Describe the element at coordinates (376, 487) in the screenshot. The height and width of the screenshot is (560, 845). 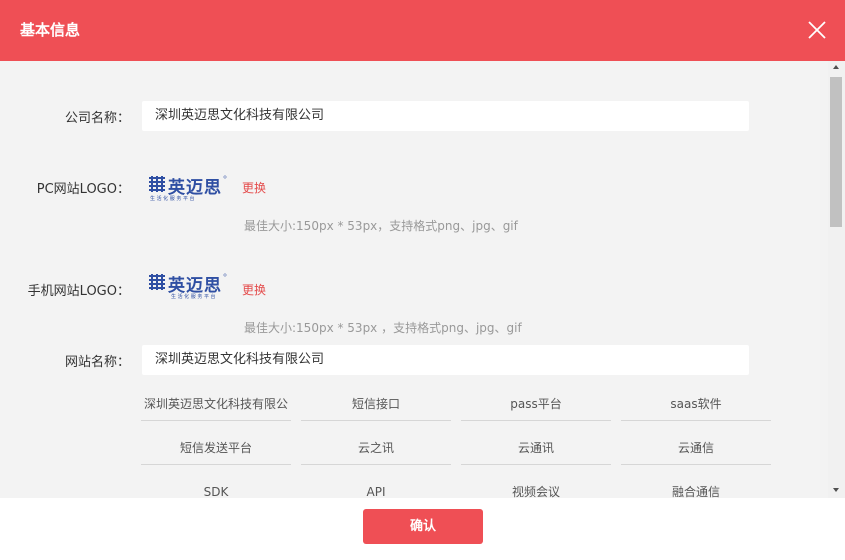
I see `keyword-tag-input: API` at that location.